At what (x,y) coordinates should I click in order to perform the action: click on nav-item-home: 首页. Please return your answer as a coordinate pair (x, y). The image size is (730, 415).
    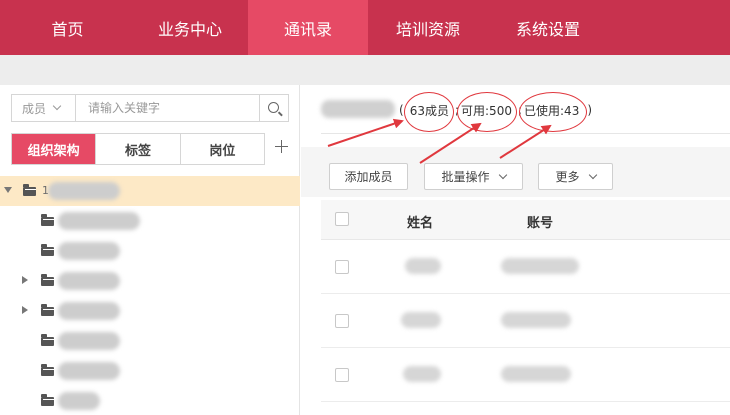
    Looking at the image, I should click on (67, 27).